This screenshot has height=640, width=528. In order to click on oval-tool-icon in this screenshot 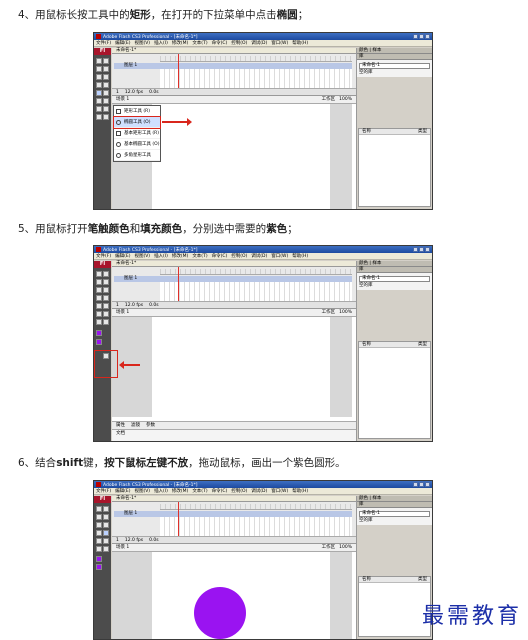, I will do `click(106, 298)`.